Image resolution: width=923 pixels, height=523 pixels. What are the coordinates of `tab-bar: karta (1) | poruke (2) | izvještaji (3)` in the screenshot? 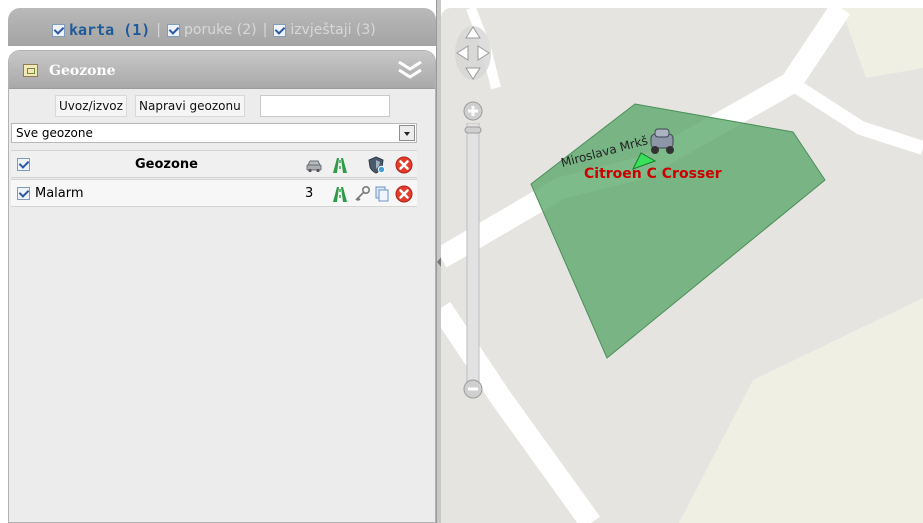 It's located at (222, 27).